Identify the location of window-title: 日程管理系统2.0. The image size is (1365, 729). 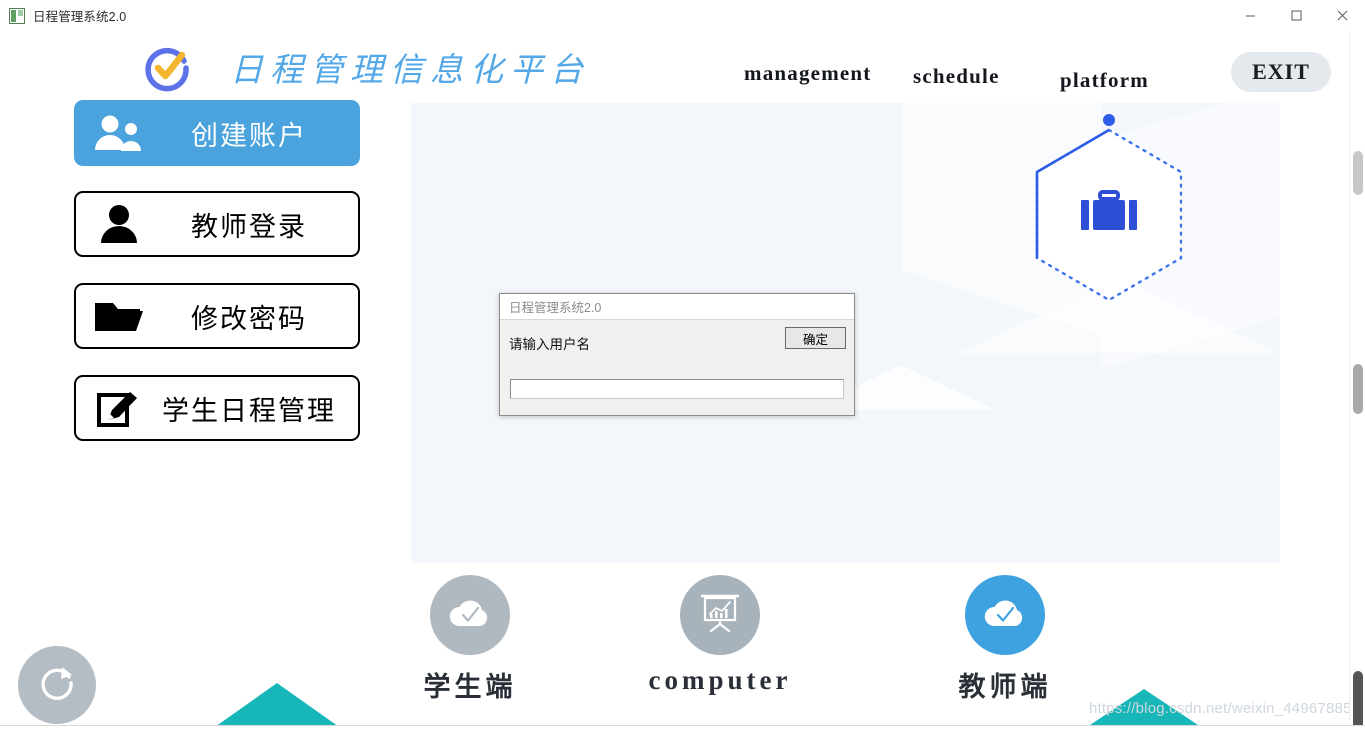
(80, 17).